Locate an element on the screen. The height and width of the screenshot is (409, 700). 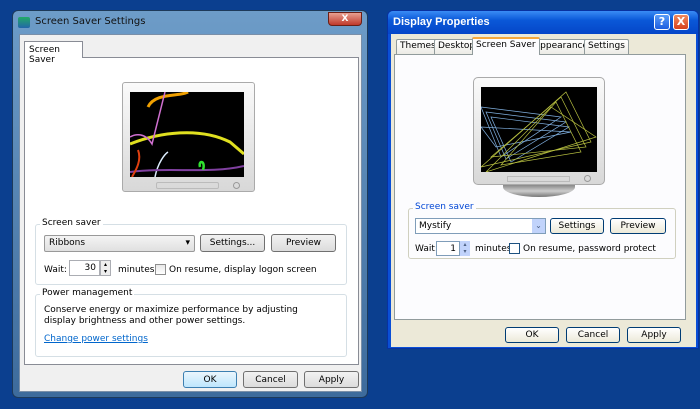
screen-saver-dropdown: Mystify ⌄ is located at coordinates (480, 226).